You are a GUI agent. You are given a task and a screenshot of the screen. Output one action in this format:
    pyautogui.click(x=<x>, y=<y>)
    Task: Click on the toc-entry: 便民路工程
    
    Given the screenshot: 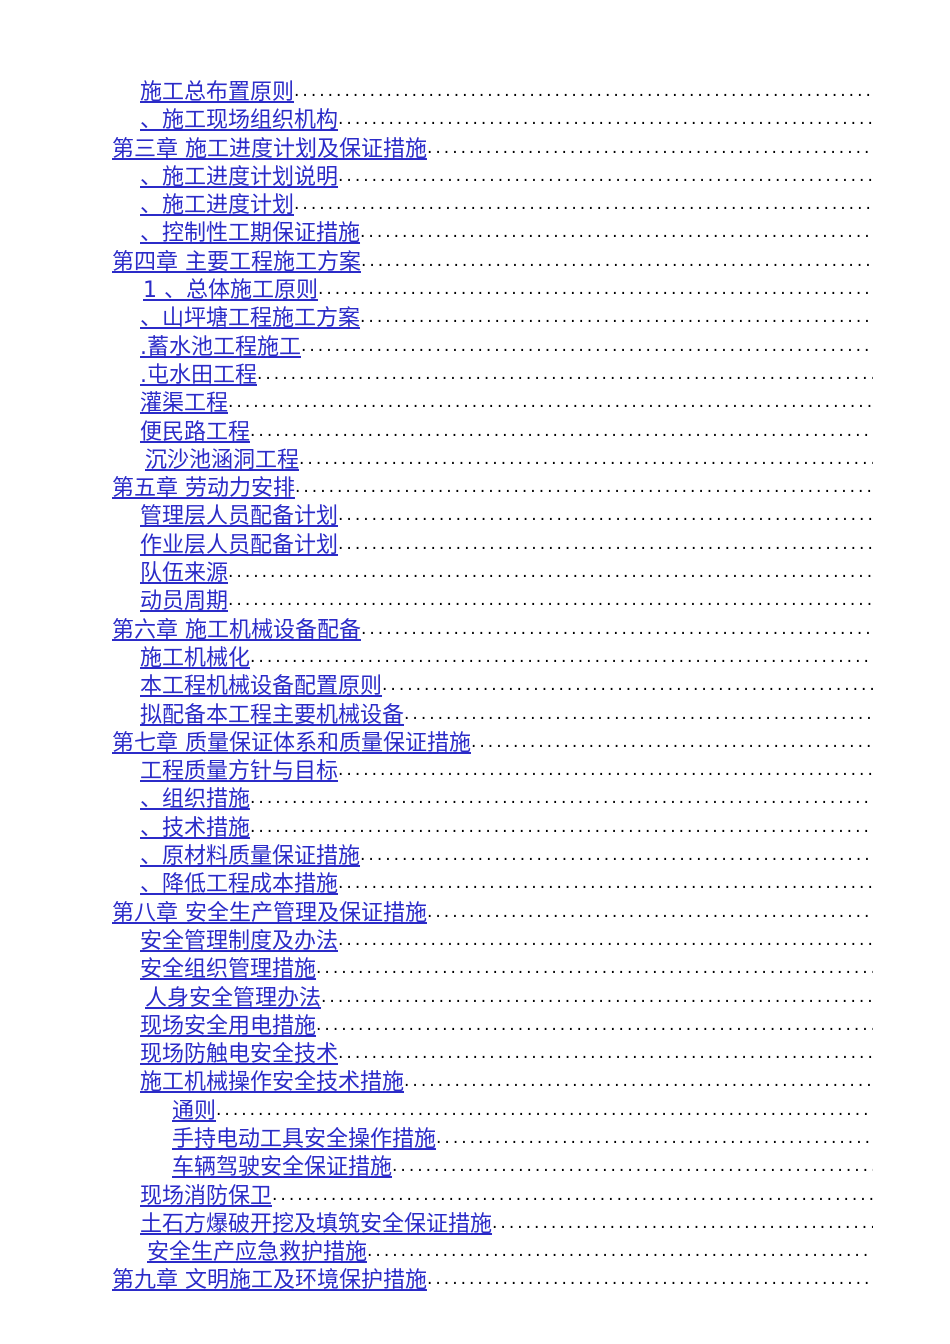 What is the action you would take?
    pyautogui.click(x=475, y=431)
    